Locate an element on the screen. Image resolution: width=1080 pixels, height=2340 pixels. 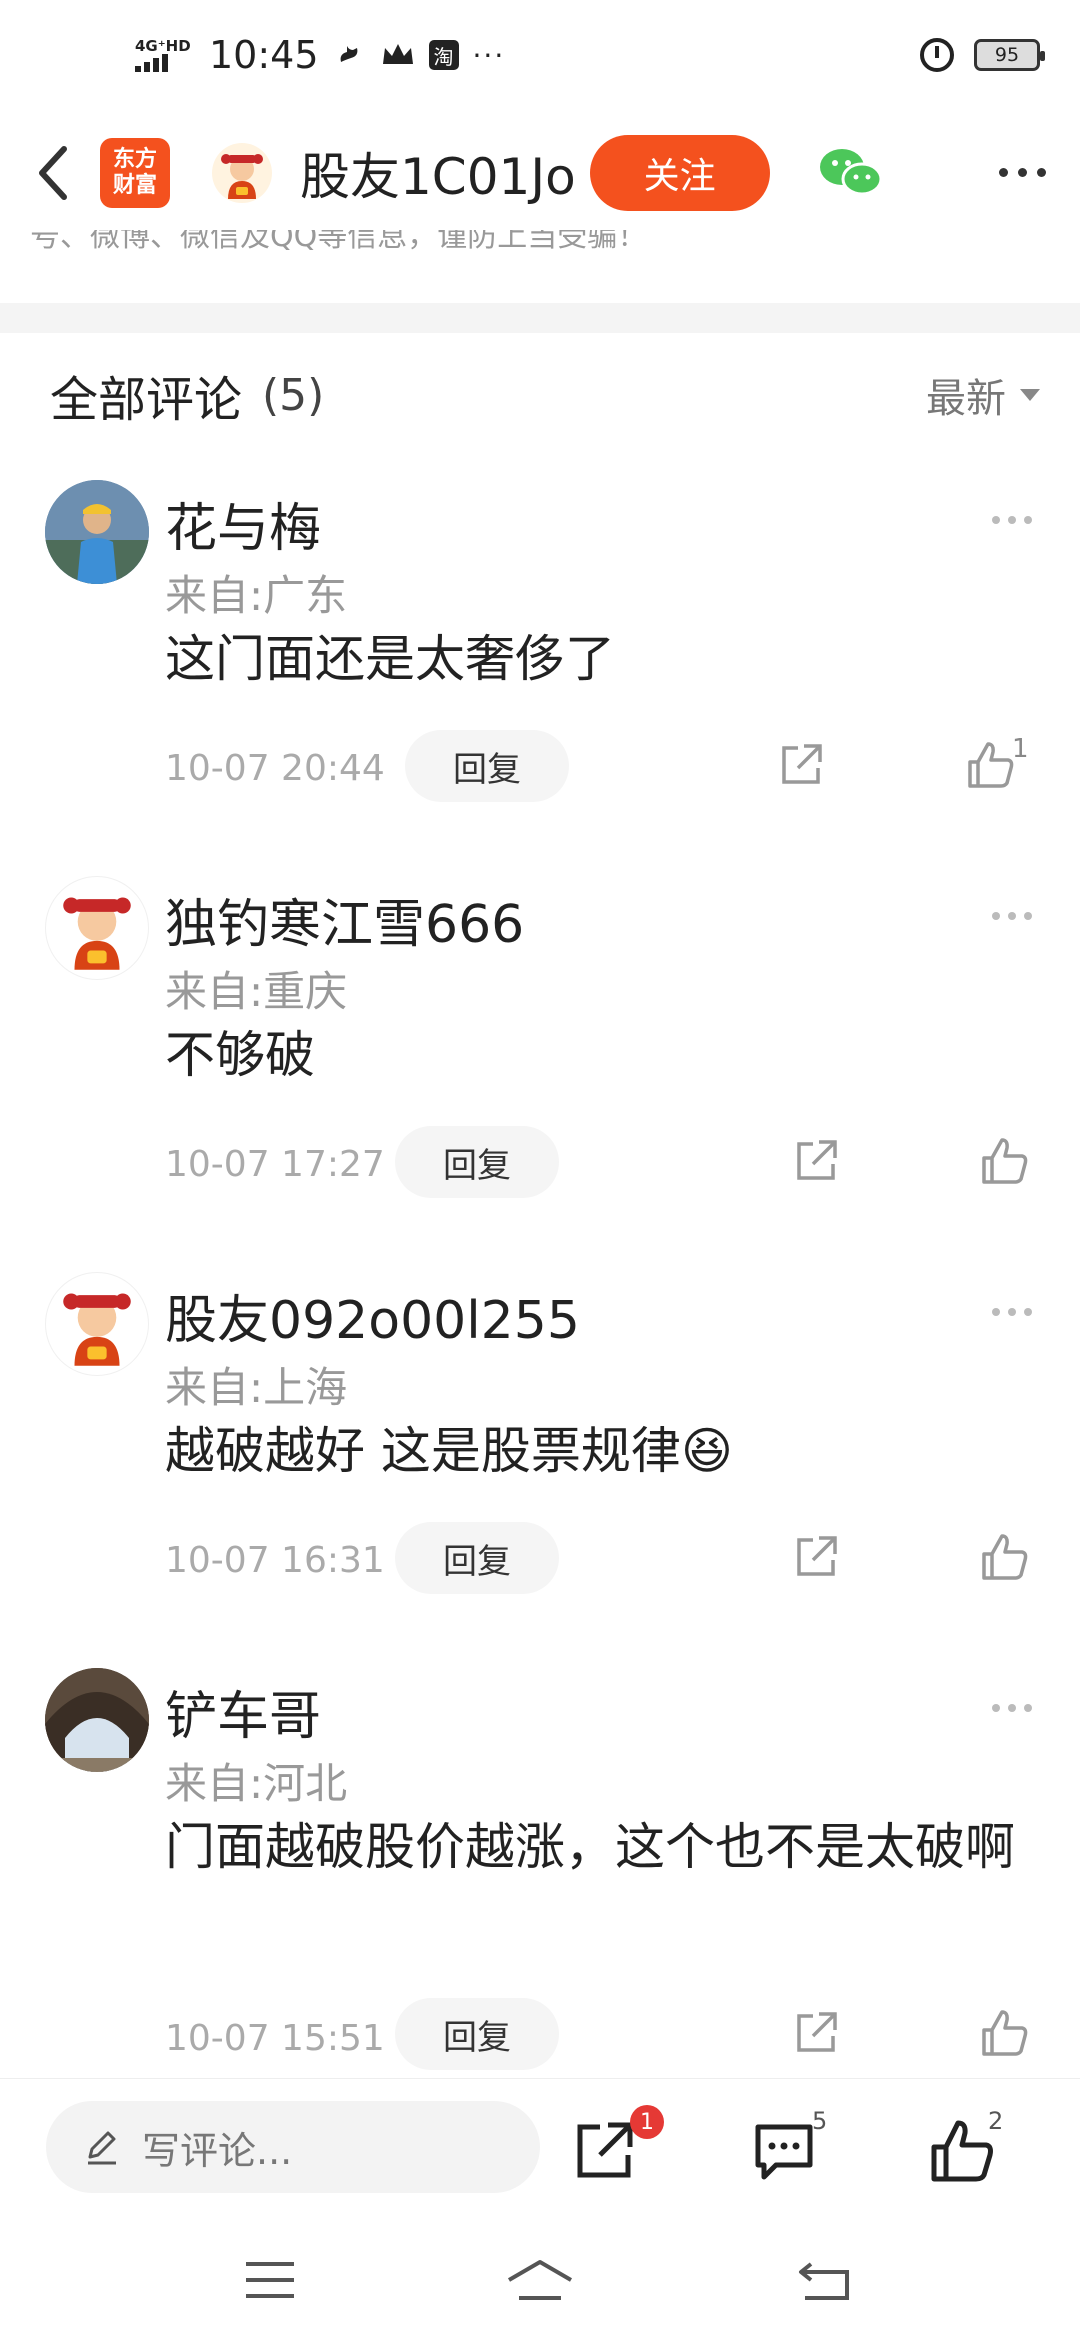
back-nav-icon is located at coordinates (825, 2280).